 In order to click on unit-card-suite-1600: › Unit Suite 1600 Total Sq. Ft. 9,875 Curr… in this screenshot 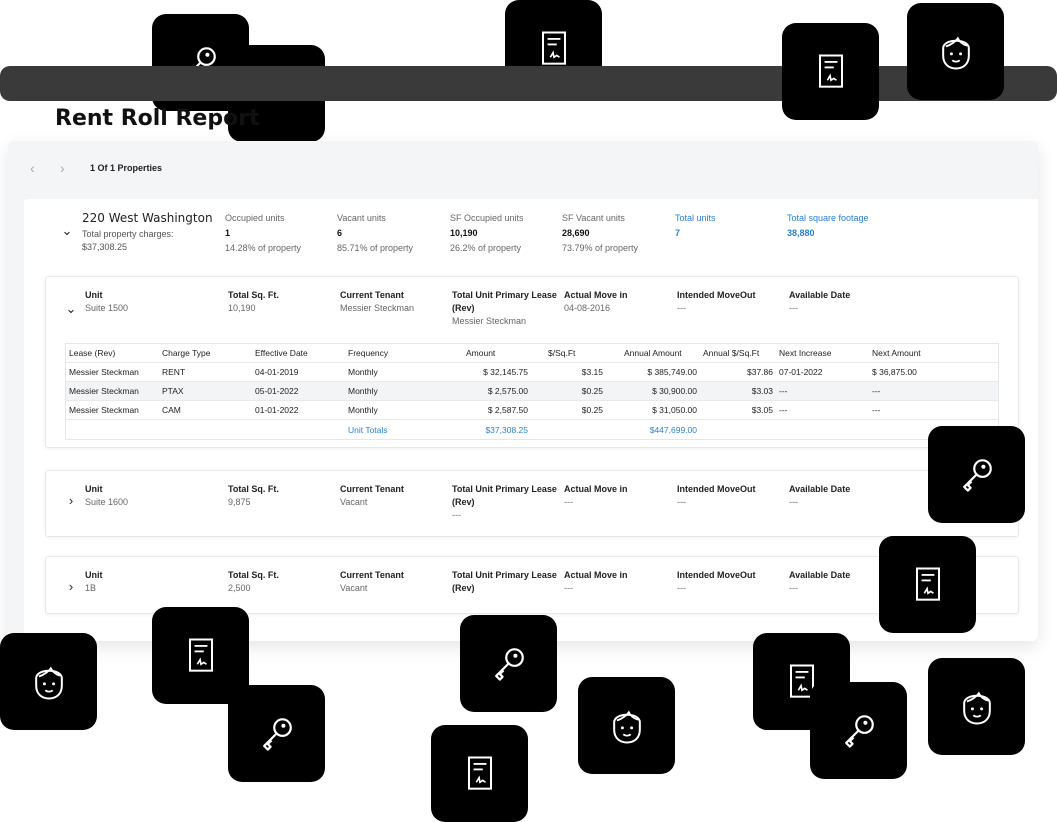, I will do `click(532, 503)`.